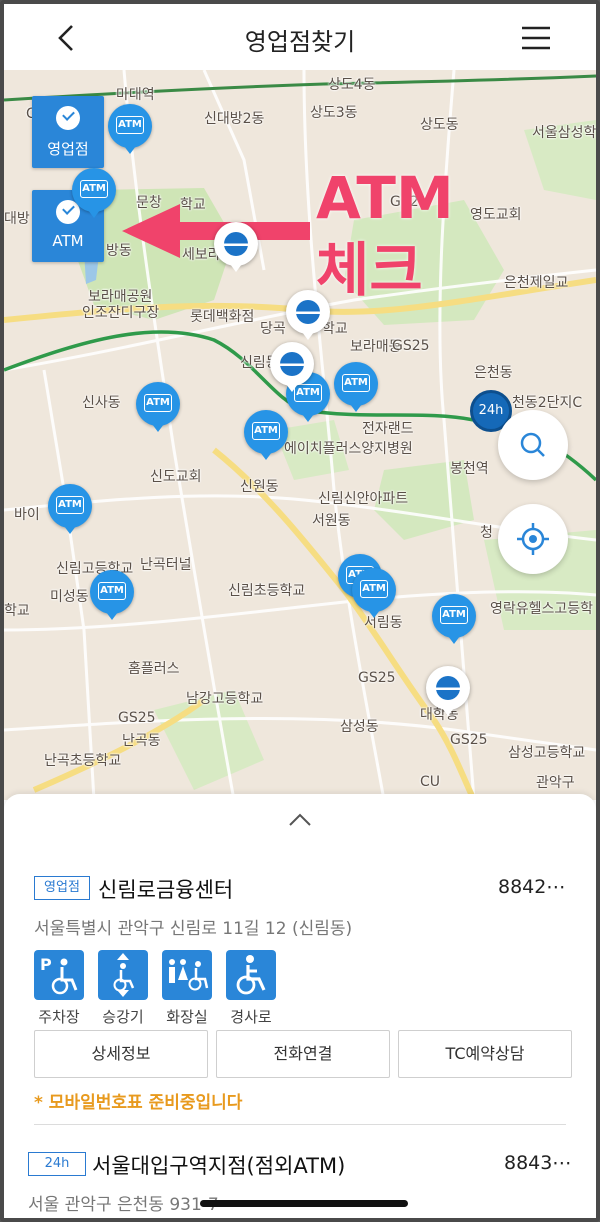  What do you see at coordinates (532, 887) in the screenshot?
I see `branch-phone: 8842⋯` at bounding box center [532, 887].